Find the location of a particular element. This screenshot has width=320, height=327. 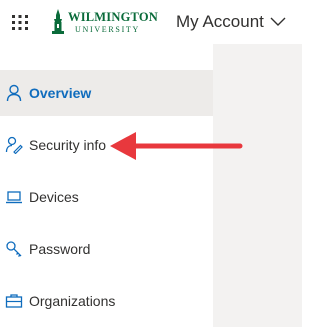

my-account-menu: My Account is located at coordinates (231, 22).